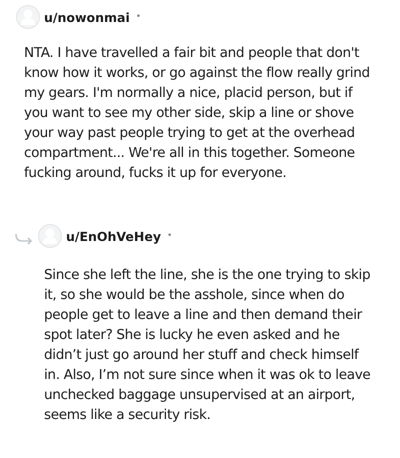  What do you see at coordinates (113, 236) in the screenshot?
I see `username: u/EnOhVeHey` at bounding box center [113, 236].